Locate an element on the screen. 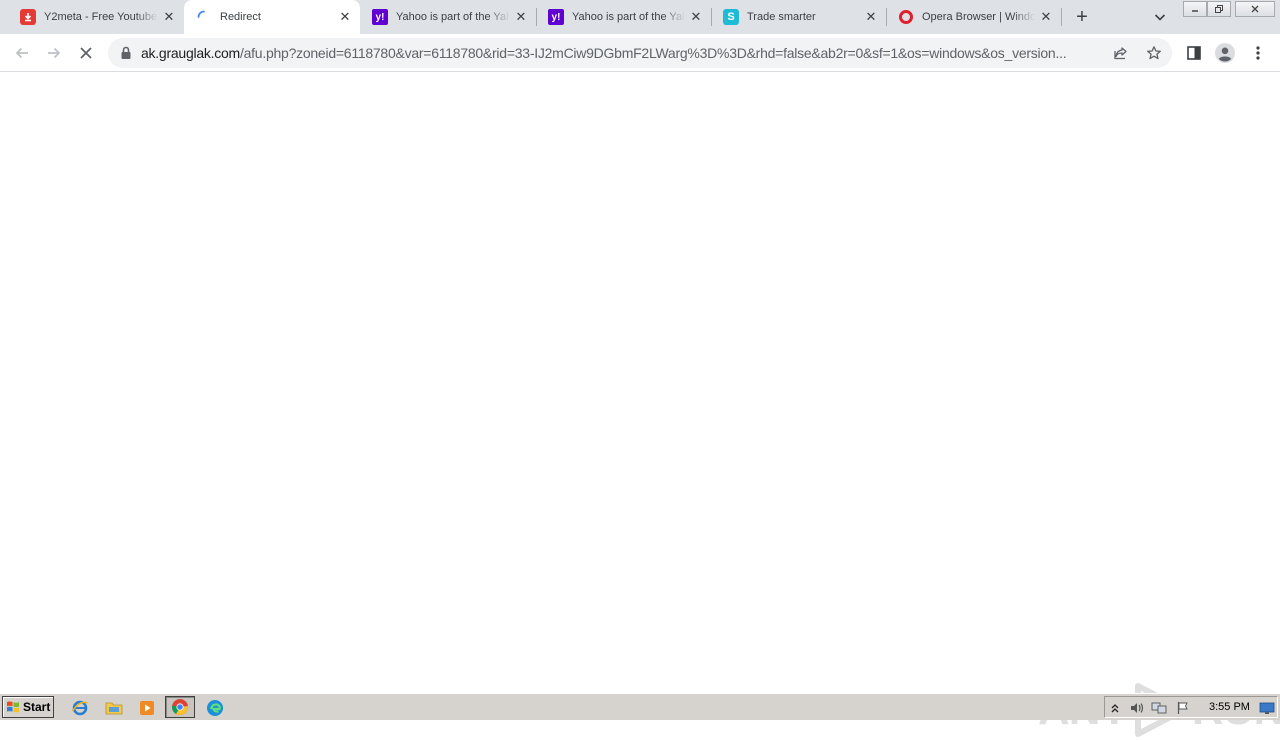 The width and height of the screenshot is (1280, 740). tab-title: Opera Browser | Windows is located at coordinates (978, 17).